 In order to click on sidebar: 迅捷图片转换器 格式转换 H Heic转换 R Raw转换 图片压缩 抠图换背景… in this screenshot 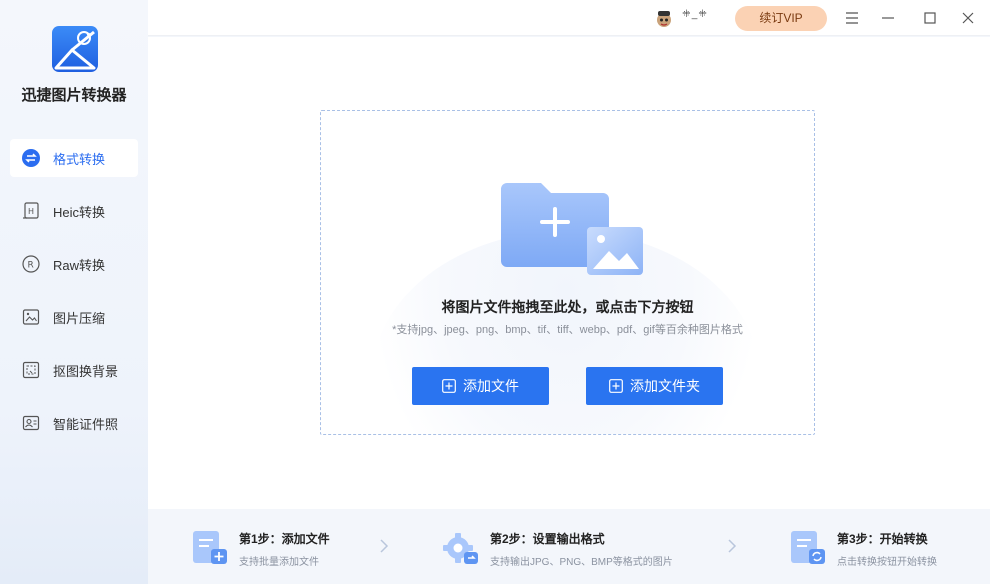, I will do `click(74, 292)`.